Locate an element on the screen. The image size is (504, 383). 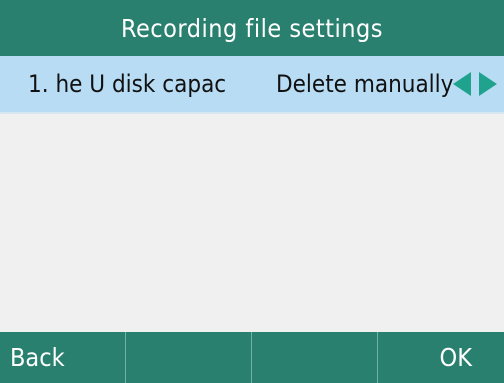
page-title: Recording file settings is located at coordinates (252, 28).